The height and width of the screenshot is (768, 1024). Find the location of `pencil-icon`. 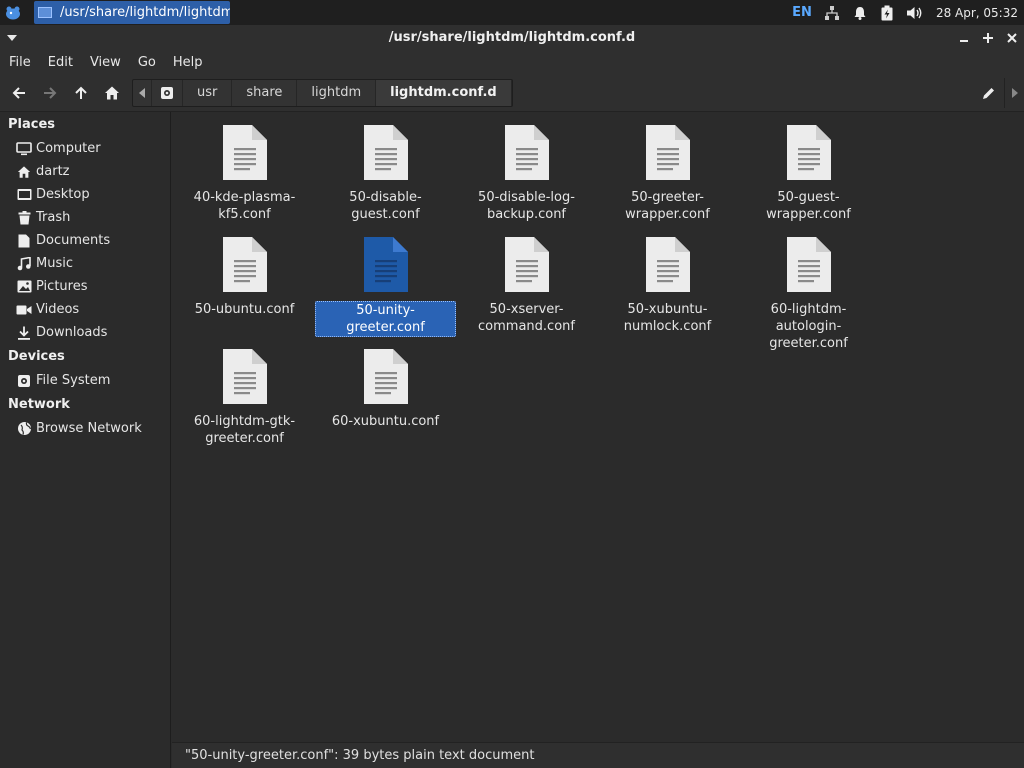

pencil-icon is located at coordinates (988, 93).